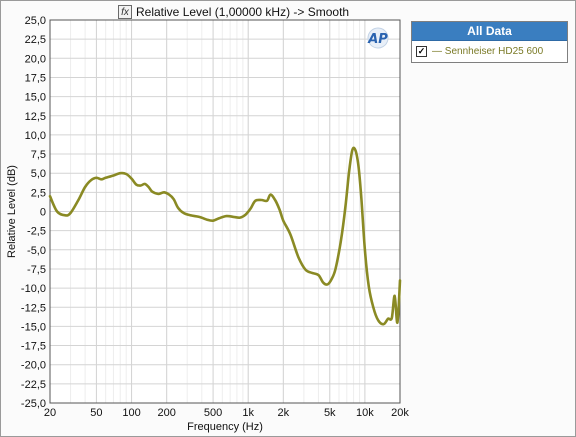 Image resolution: width=576 pixels, height=437 pixels. What do you see at coordinates (35, 21) in the screenshot?
I see `y-tick-label: 25,0` at bounding box center [35, 21].